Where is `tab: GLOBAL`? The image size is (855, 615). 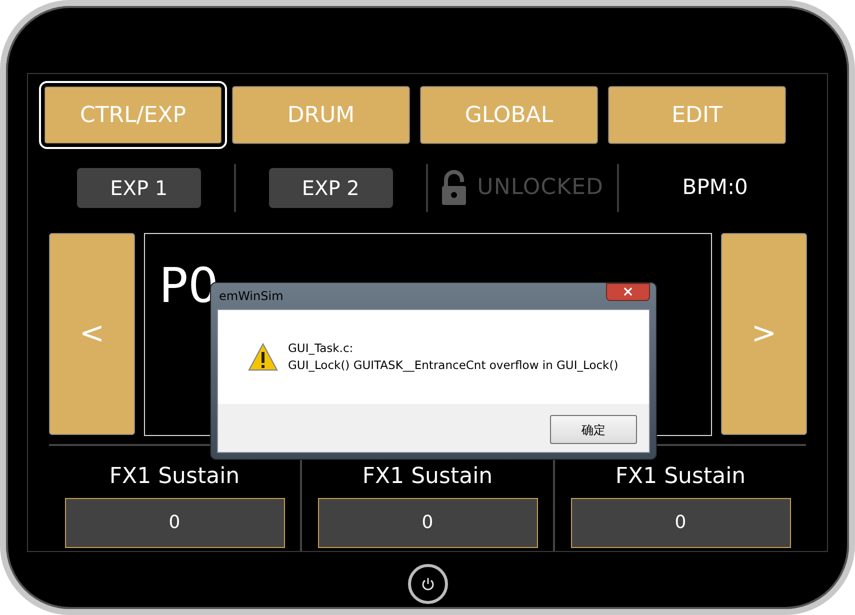 tab: GLOBAL is located at coordinates (509, 115).